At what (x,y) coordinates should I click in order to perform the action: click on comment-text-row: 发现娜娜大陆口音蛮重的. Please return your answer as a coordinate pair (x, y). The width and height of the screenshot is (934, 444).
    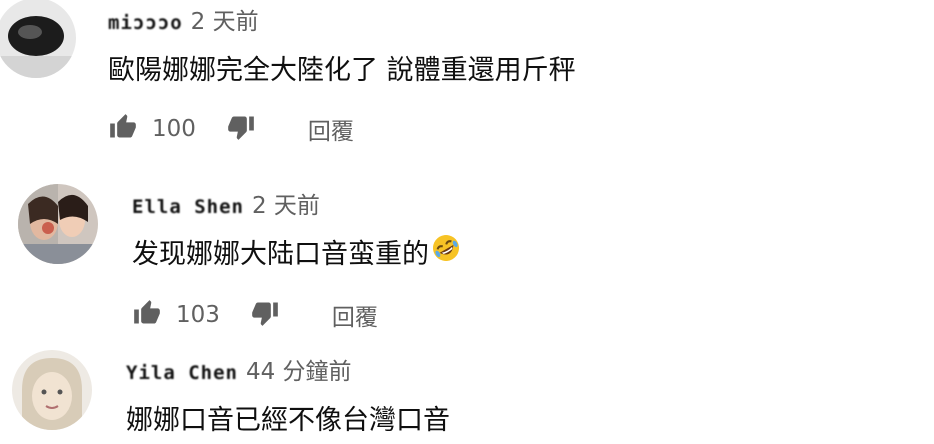
    Looking at the image, I should click on (296, 251).